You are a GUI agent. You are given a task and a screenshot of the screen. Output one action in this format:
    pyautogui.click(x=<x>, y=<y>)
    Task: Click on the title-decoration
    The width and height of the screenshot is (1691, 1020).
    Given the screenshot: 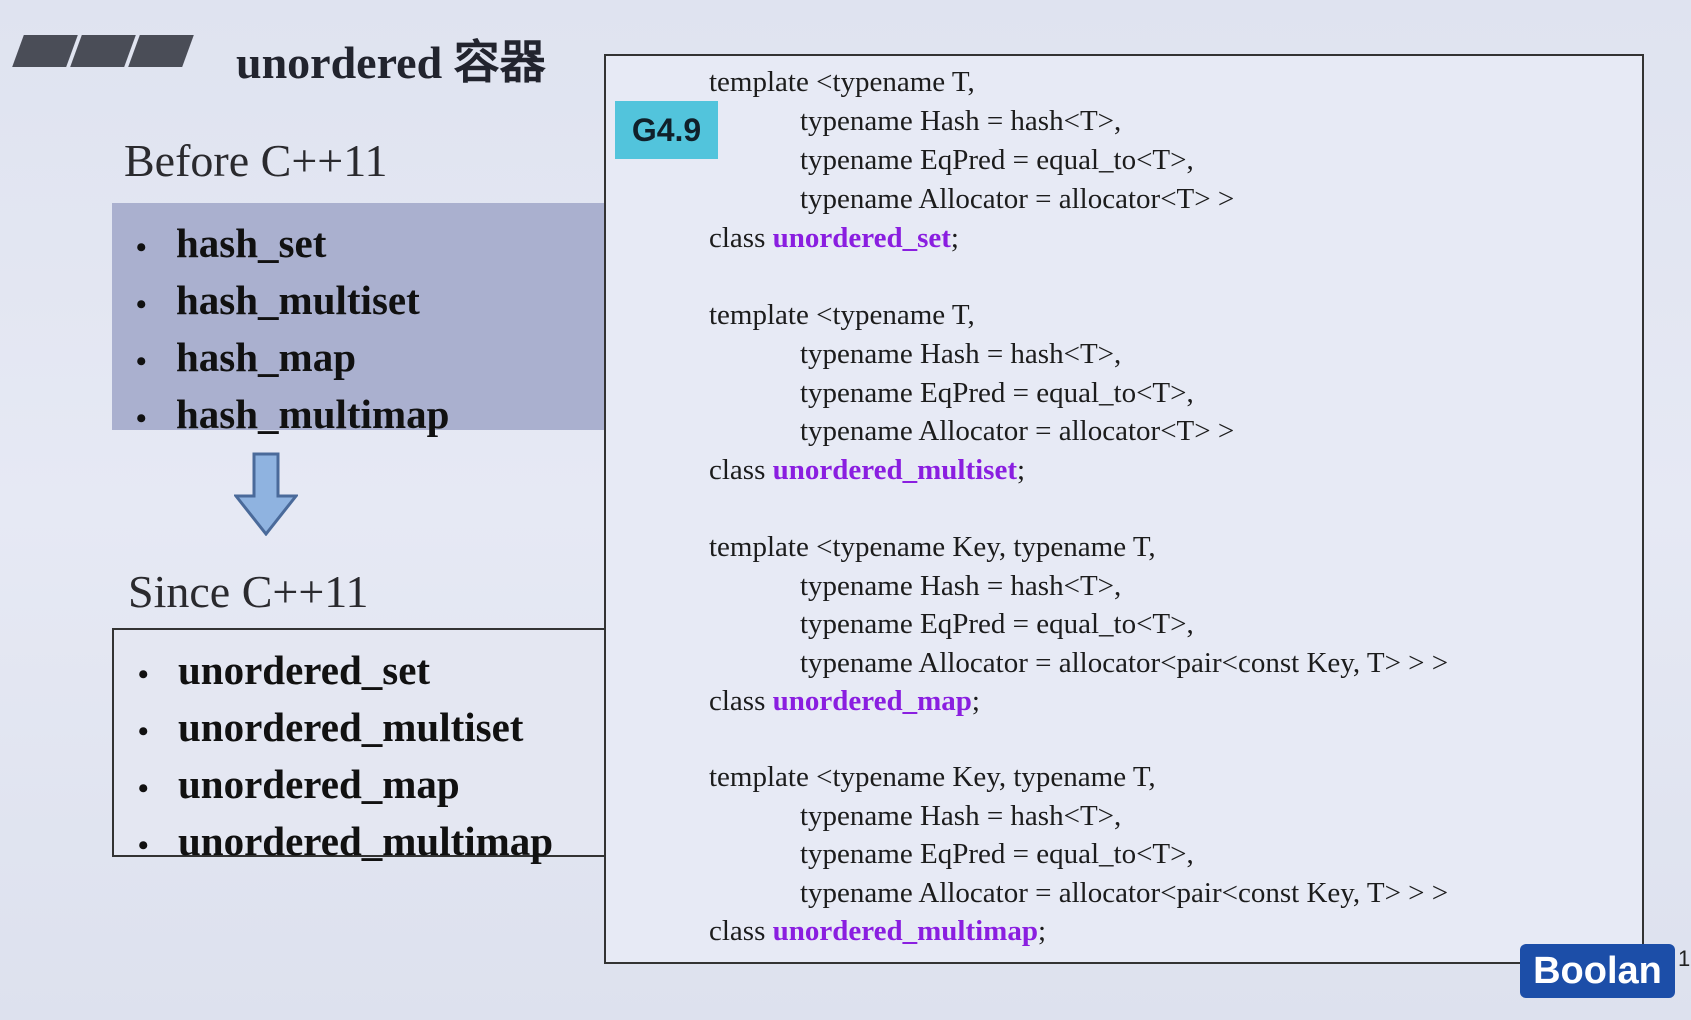 What is the action you would take?
    pyautogui.click(x=103, y=51)
    